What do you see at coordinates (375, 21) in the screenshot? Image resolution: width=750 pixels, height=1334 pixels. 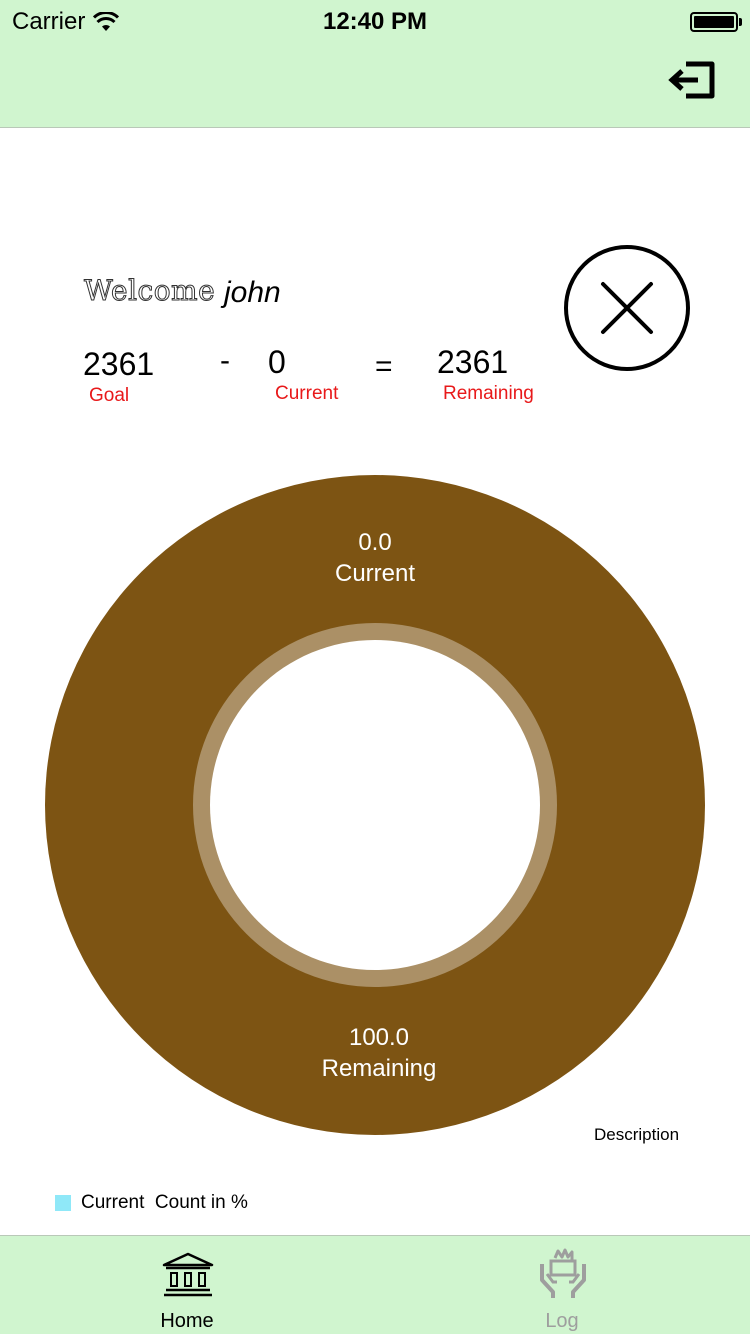 I see `status-time: 12:40 PM` at bounding box center [375, 21].